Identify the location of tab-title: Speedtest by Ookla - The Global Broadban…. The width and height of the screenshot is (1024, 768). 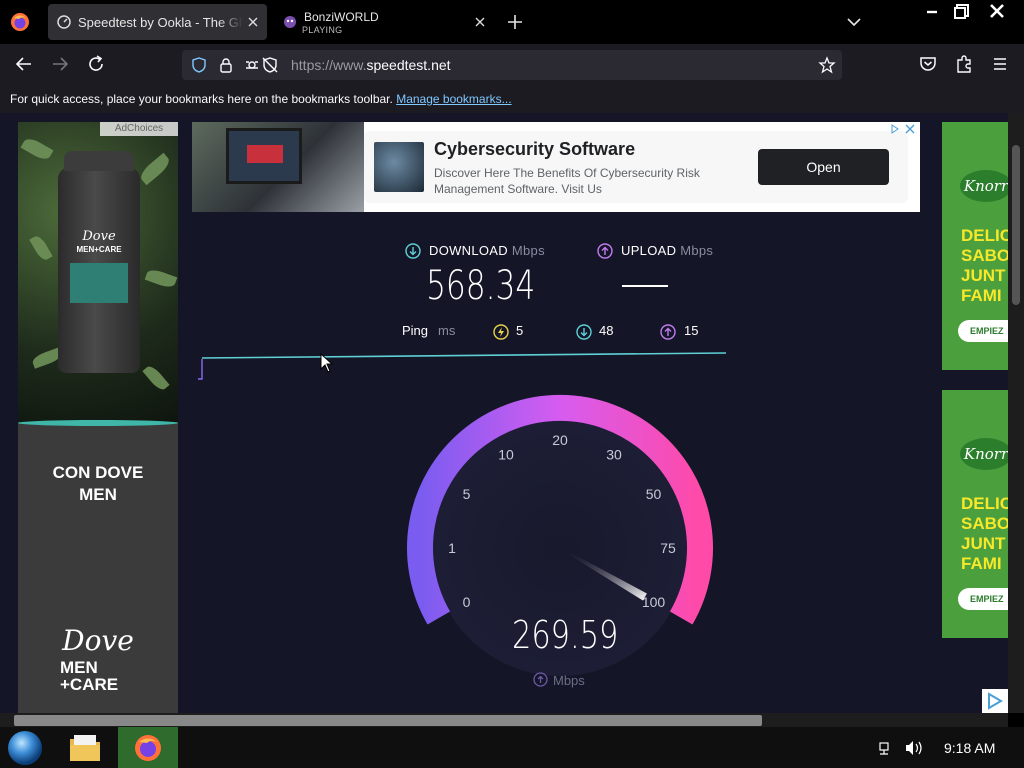
(160, 22).